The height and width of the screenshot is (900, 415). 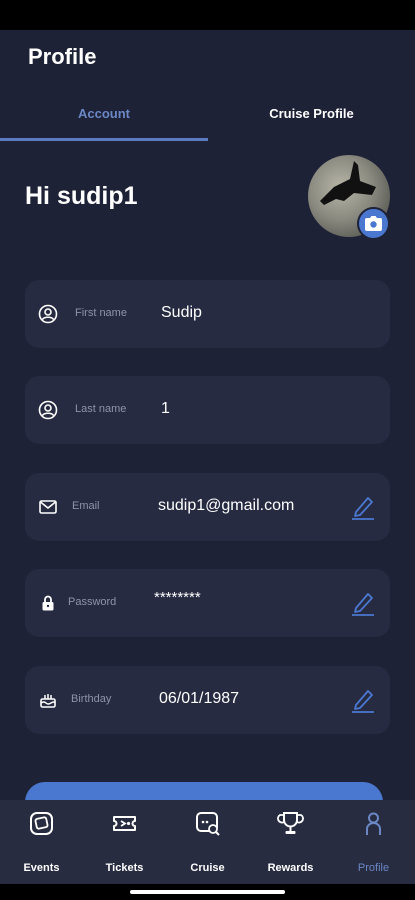 I want to click on last-name-value: 1, so click(x=165, y=409).